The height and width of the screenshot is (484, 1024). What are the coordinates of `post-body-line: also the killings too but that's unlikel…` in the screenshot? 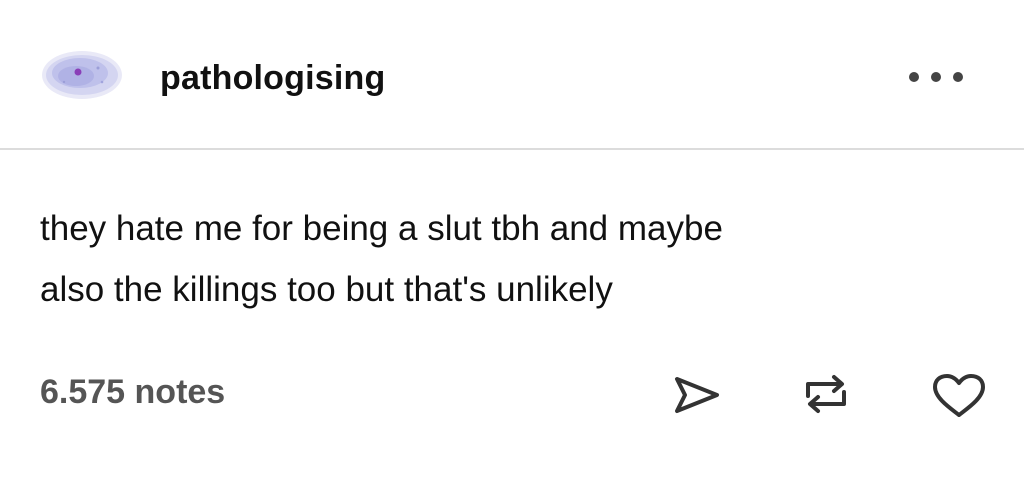 It's located at (326, 289).